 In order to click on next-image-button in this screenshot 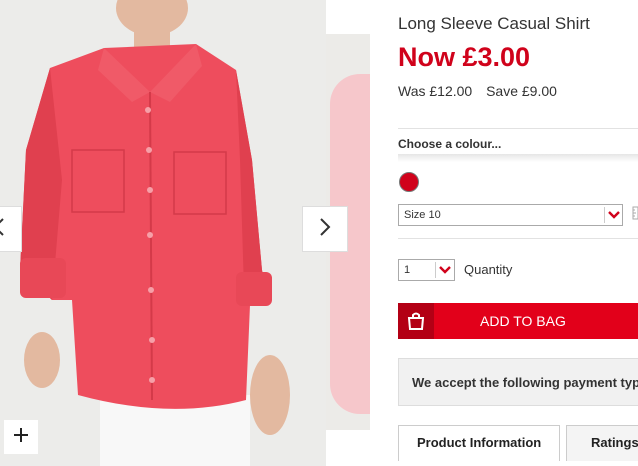, I will do `click(325, 229)`.